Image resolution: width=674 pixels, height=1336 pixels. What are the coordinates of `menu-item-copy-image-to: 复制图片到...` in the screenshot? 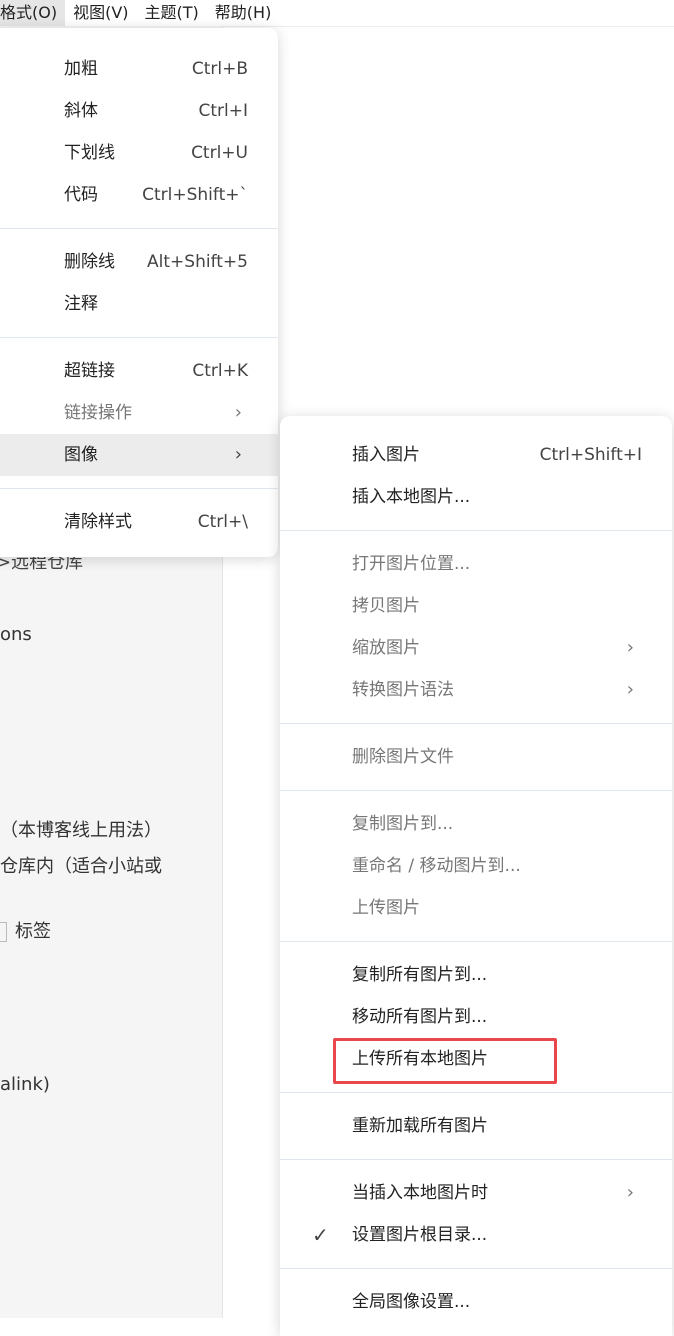 It's located at (476, 824).